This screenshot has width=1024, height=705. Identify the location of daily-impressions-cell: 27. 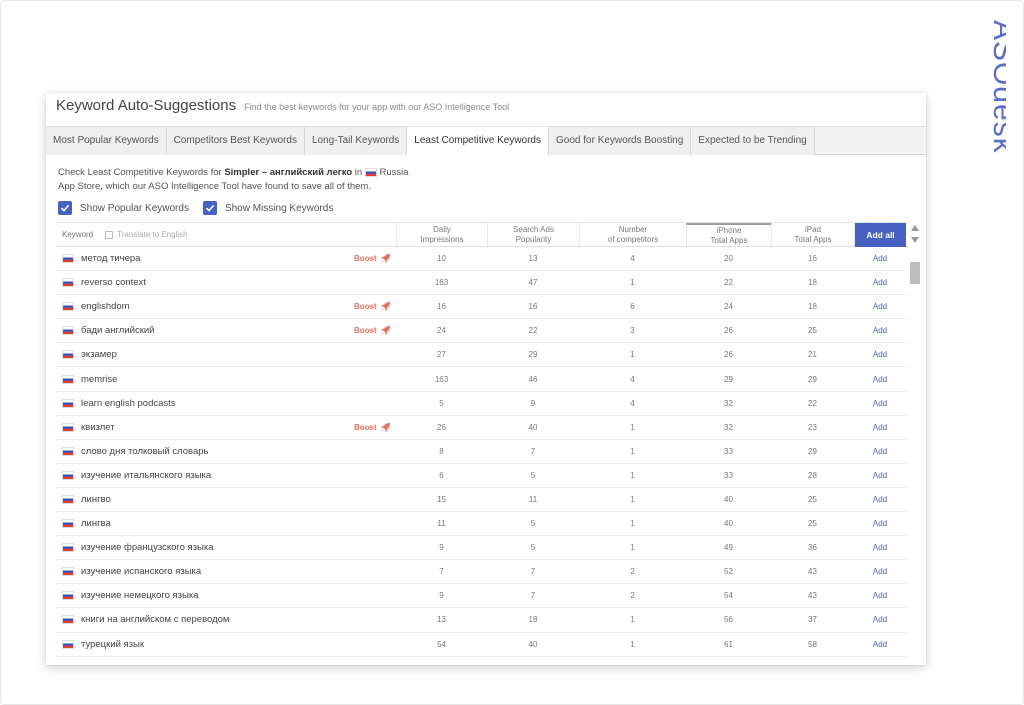
(441, 355).